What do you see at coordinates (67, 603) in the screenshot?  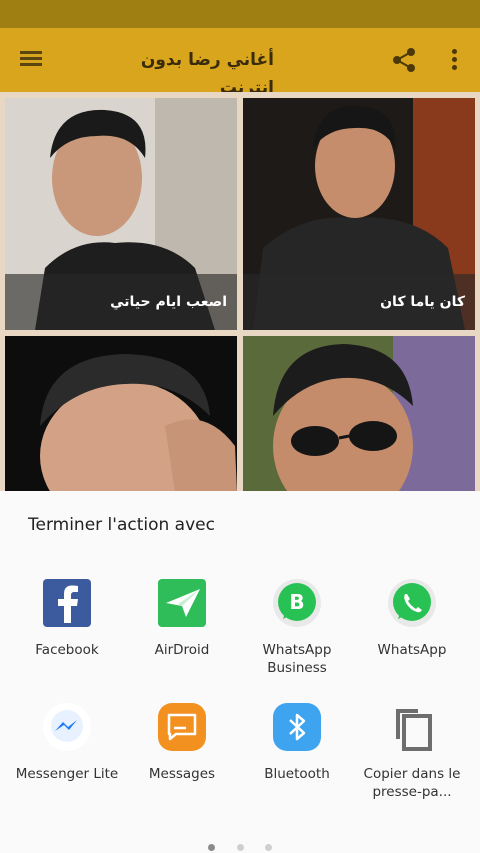 I see `facebook-icon` at bounding box center [67, 603].